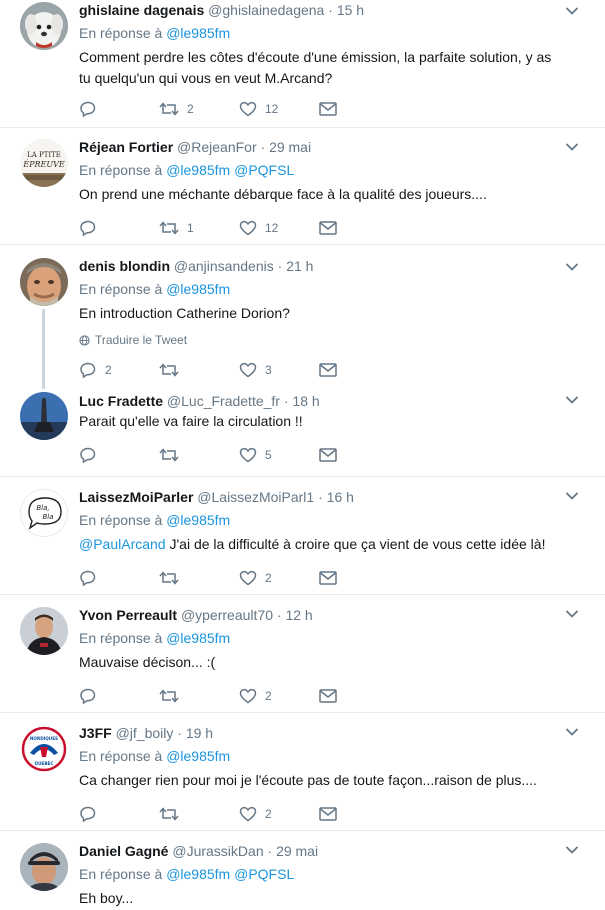  Describe the element at coordinates (322, 615) in the screenshot. I see `tweet-header: Yvon Perreault @yperreault70 · 12 h` at that location.